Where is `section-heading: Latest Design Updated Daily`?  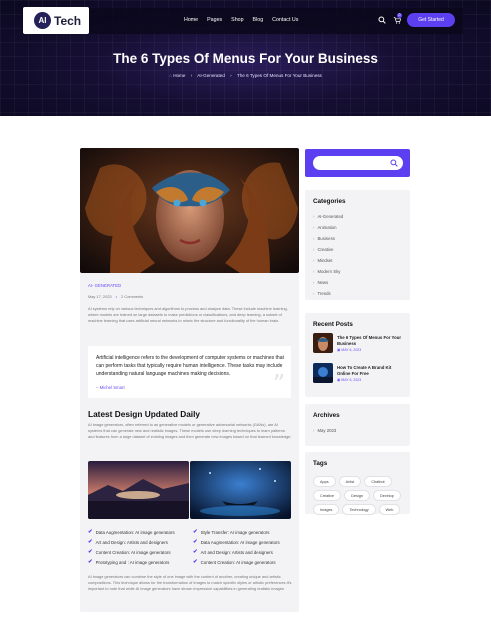
section-heading: Latest Design Updated Daily is located at coordinates (144, 414).